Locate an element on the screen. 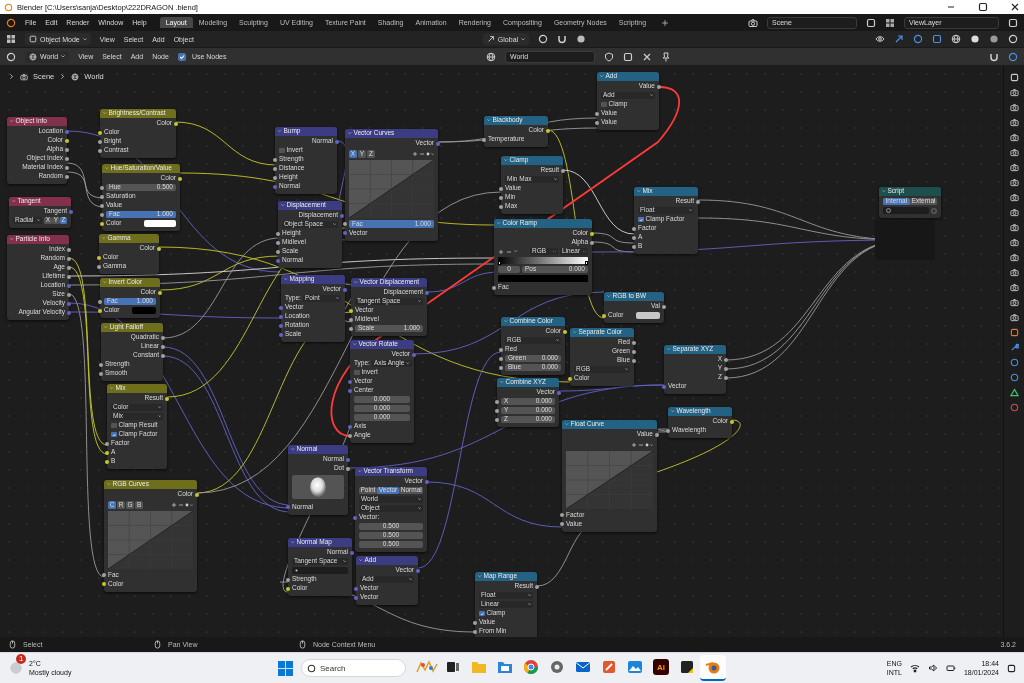  app-button: Ai is located at coordinates (661, 668).